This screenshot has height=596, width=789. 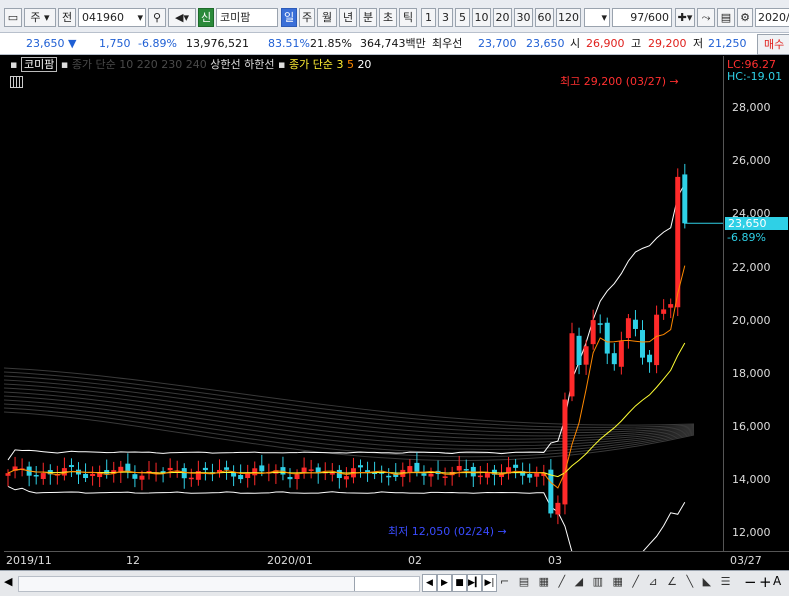 What do you see at coordinates (219, 584) in the screenshot?
I see `scroll-track` at bounding box center [219, 584].